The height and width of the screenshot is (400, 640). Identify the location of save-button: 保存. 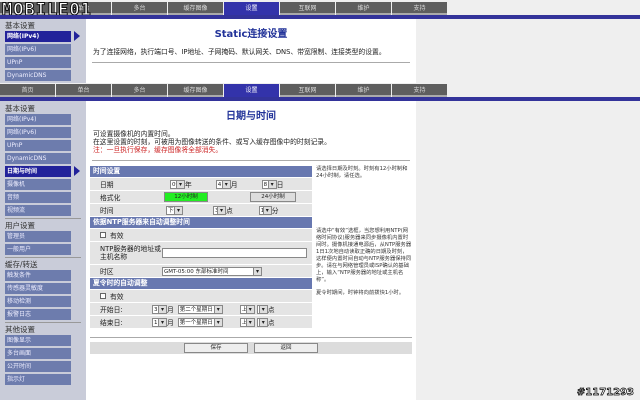
(216, 348).